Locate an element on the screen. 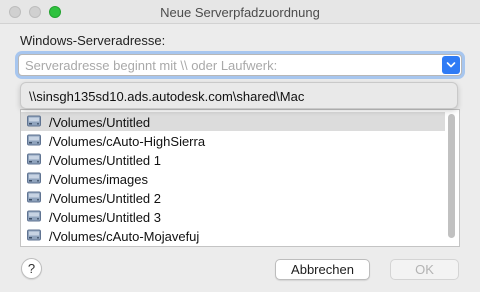 The width and height of the screenshot is (480, 292). ok-button: OK is located at coordinates (424, 269).